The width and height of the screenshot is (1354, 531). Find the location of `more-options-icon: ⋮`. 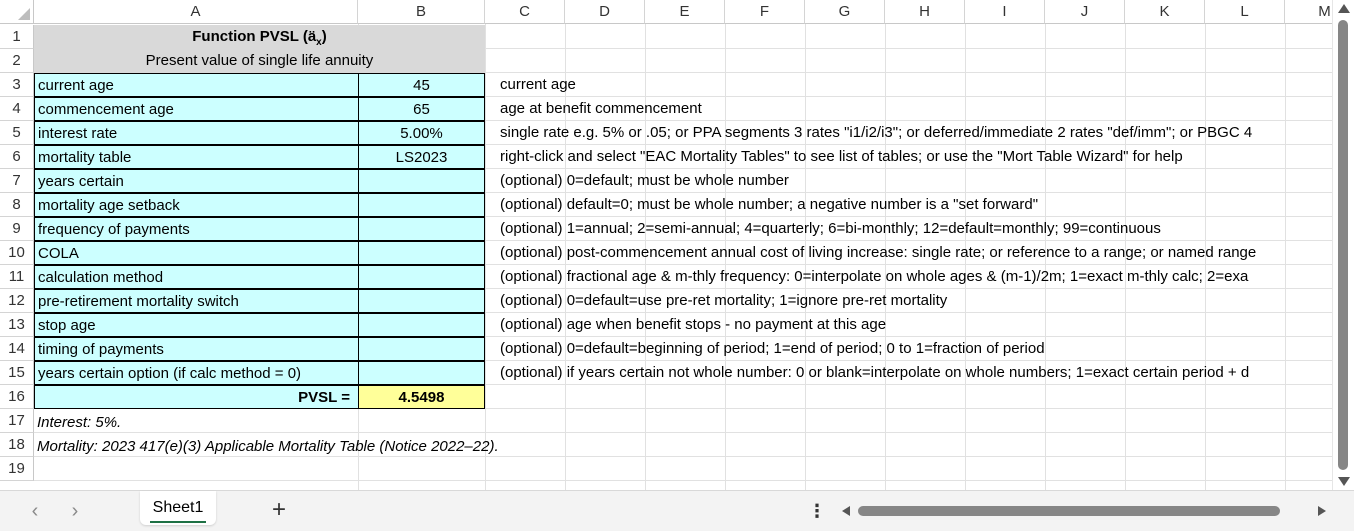

more-options-icon: ⋮ is located at coordinates (817, 511).